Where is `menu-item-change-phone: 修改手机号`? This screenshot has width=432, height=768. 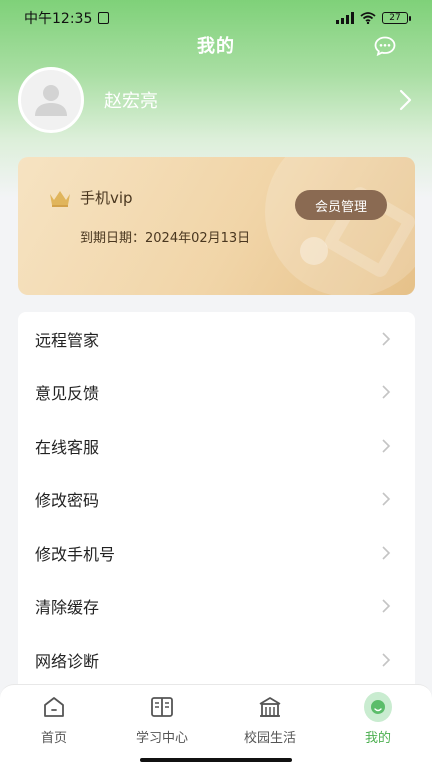
menu-item-change-phone: 修改手机号 is located at coordinates (216, 553).